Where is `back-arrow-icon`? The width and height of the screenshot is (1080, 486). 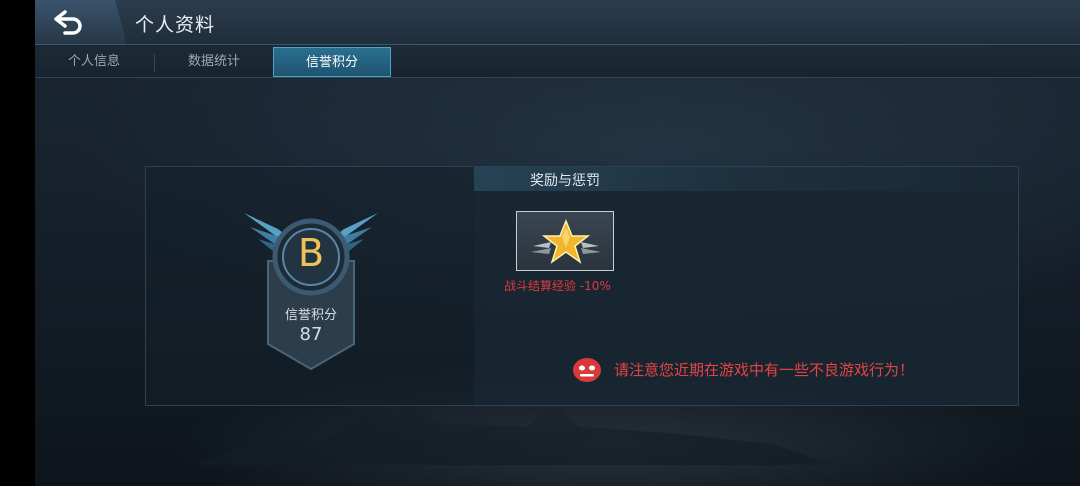 back-arrow-icon is located at coordinates (68, 22).